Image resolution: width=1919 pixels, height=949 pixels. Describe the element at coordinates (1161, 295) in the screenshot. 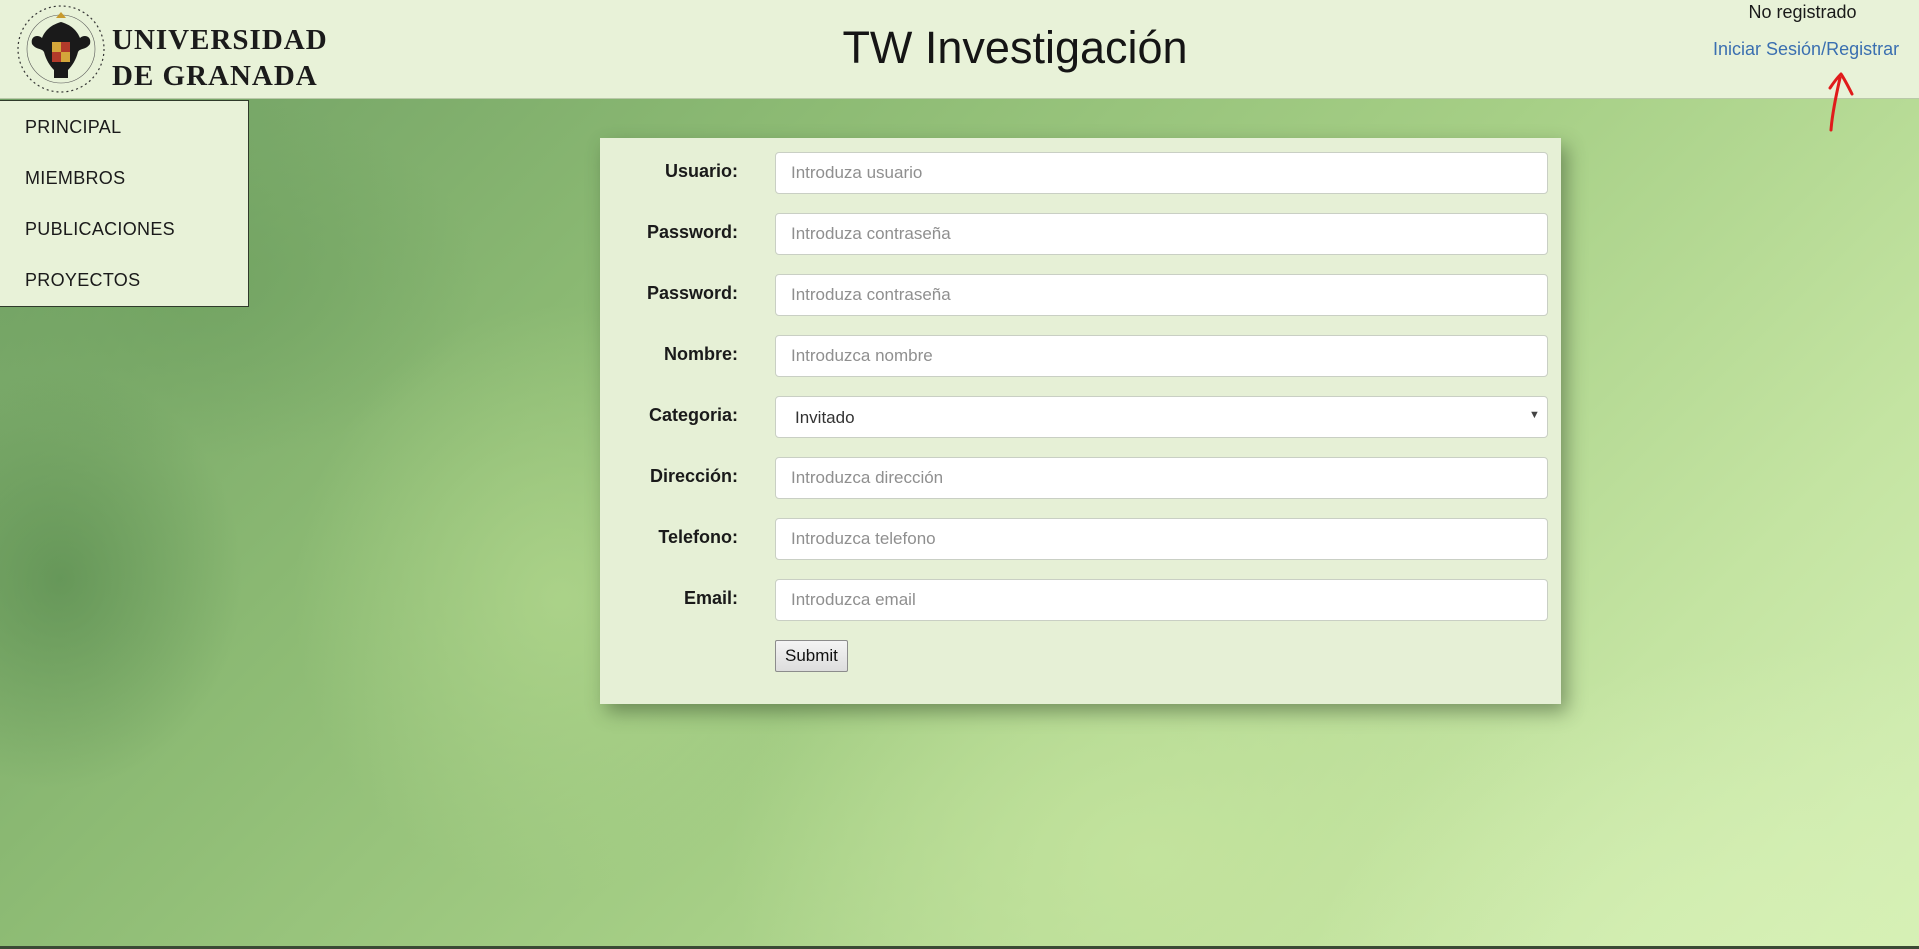

I see `password-confirm-input` at that location.